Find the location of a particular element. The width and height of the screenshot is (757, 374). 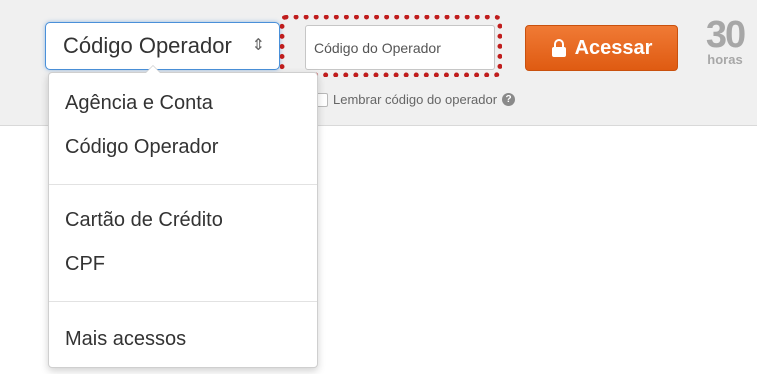

lock-icon is located at coordinates (559, 48).